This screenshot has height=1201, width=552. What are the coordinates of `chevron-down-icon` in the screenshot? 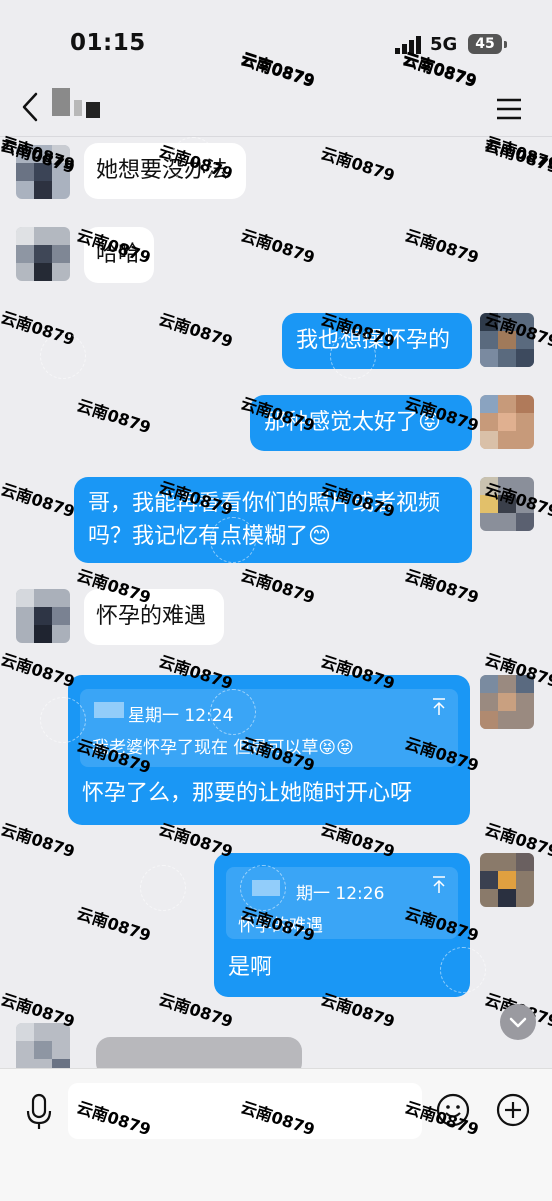 It's located at (518, 1022).